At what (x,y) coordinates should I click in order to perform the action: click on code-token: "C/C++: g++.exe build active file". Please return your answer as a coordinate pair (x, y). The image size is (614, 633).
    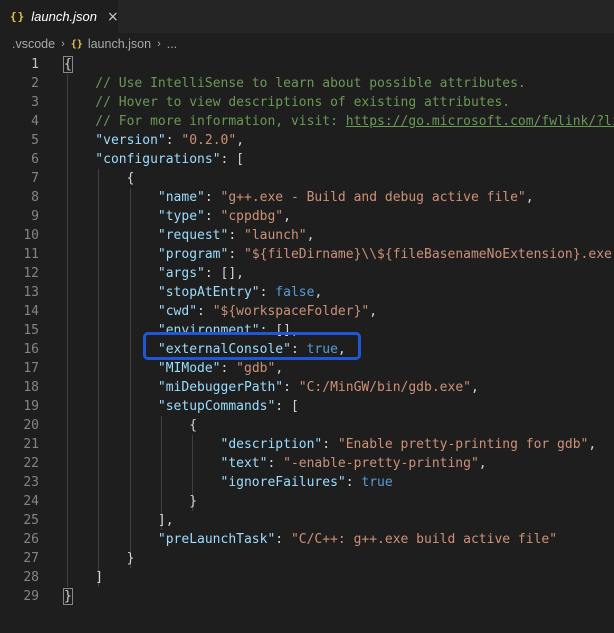
    Looking at the image, I should click on (424, 539).